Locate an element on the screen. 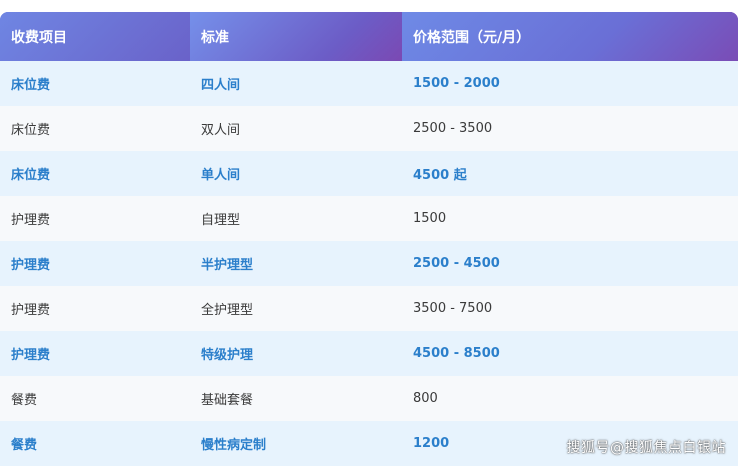 The width and height of the screenshot is (740, 466). table-row: 护理费 半护理型 2500 - 4500 is located at coordinates (369, 263).